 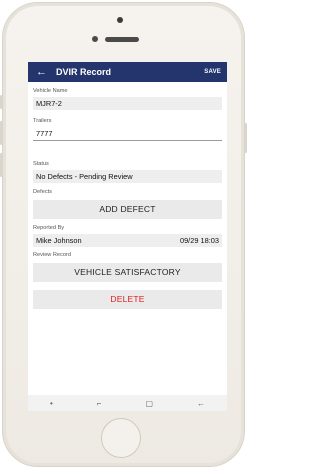 What do you see at coordinates (52, 255) in the screenshot?
I see `review-record-label: Review Record` at bounding box center [52, 255].